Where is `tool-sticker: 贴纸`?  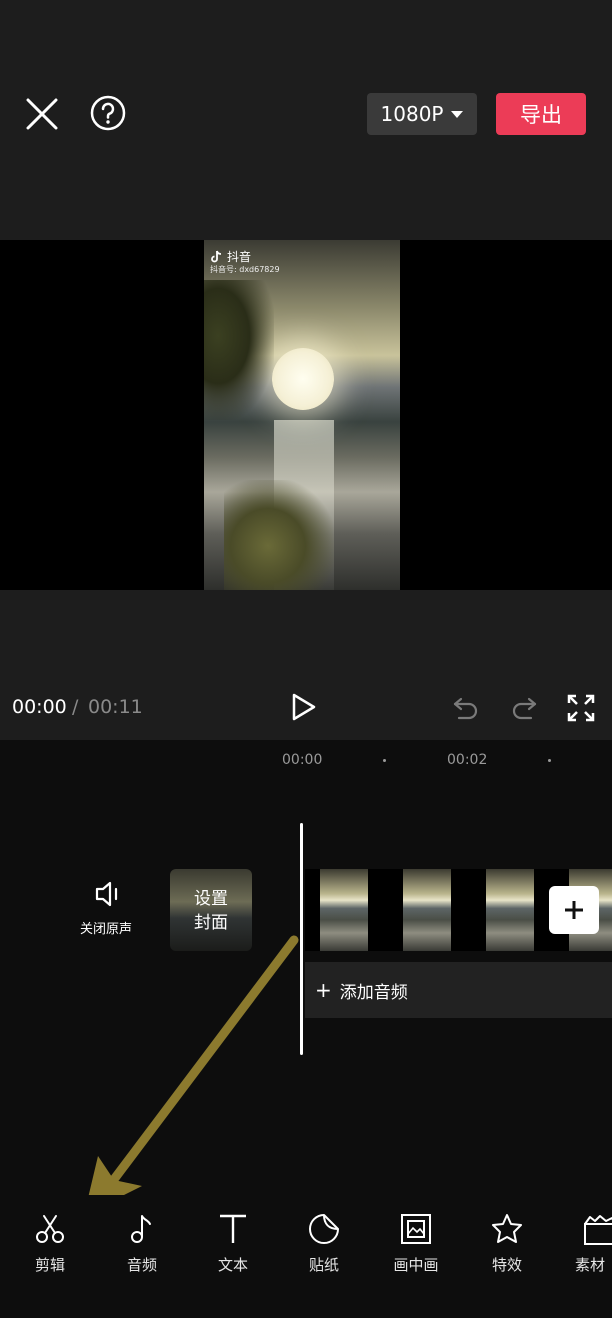
tool-sticker: 贴纸 is located at coordinates (324, 1243).